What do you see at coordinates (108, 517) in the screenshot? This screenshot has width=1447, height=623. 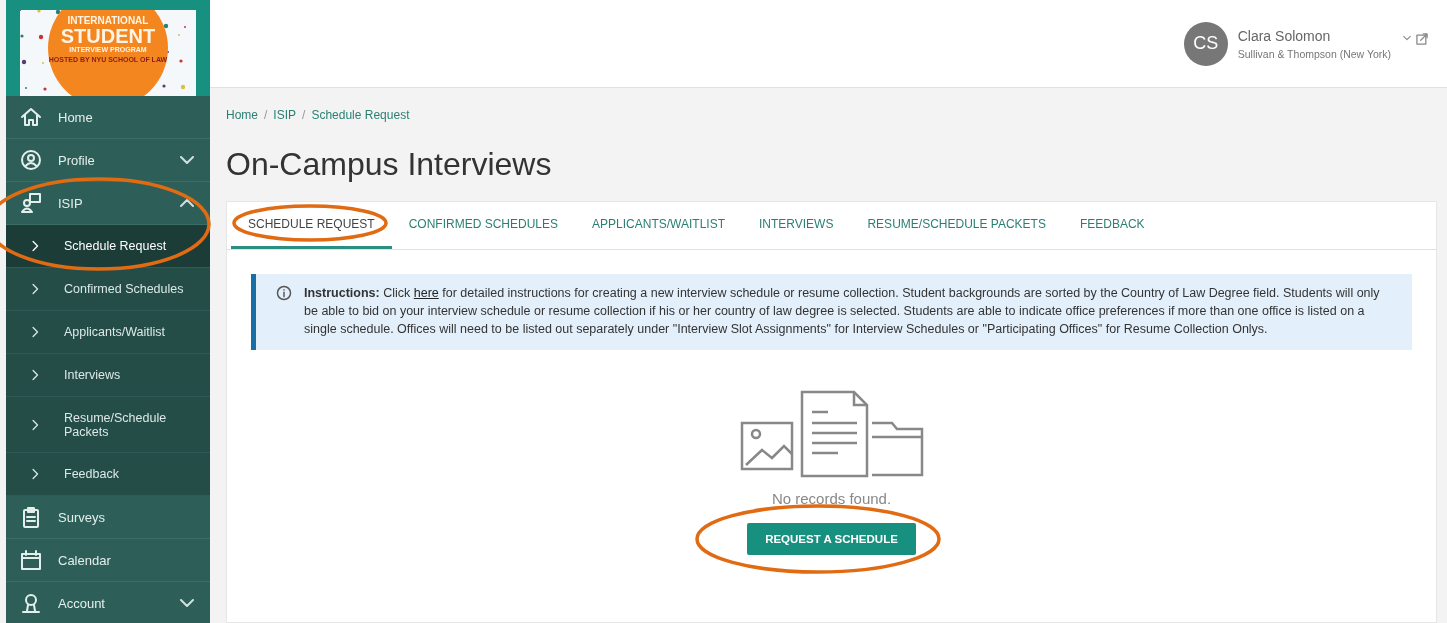 I see `sidebar-item: Surveys` at bounding box center [108, 517].